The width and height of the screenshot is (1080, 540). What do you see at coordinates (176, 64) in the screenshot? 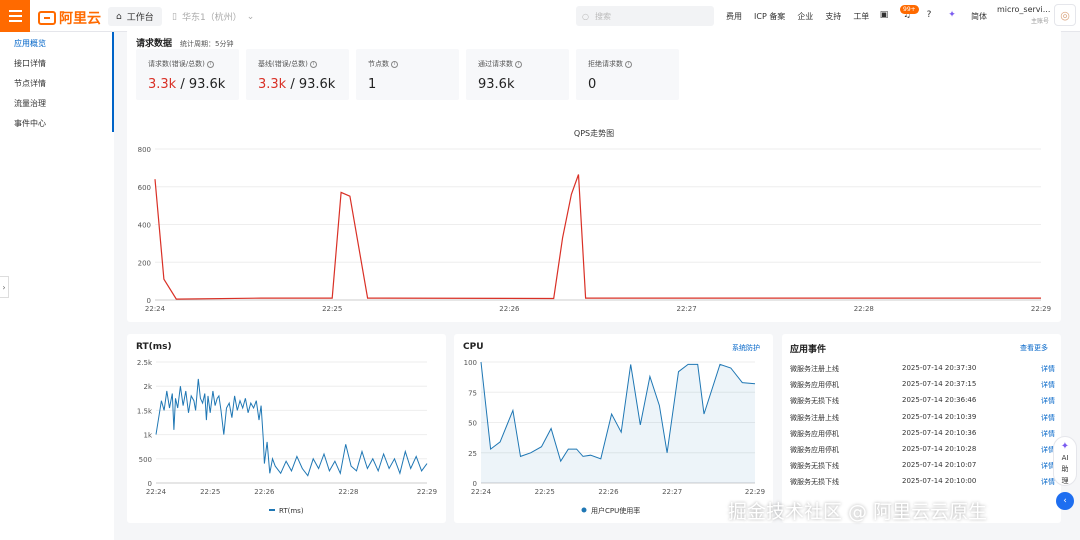
I see `stat-label: 请求数(错误/总数)` at bounding box center [176, 64].